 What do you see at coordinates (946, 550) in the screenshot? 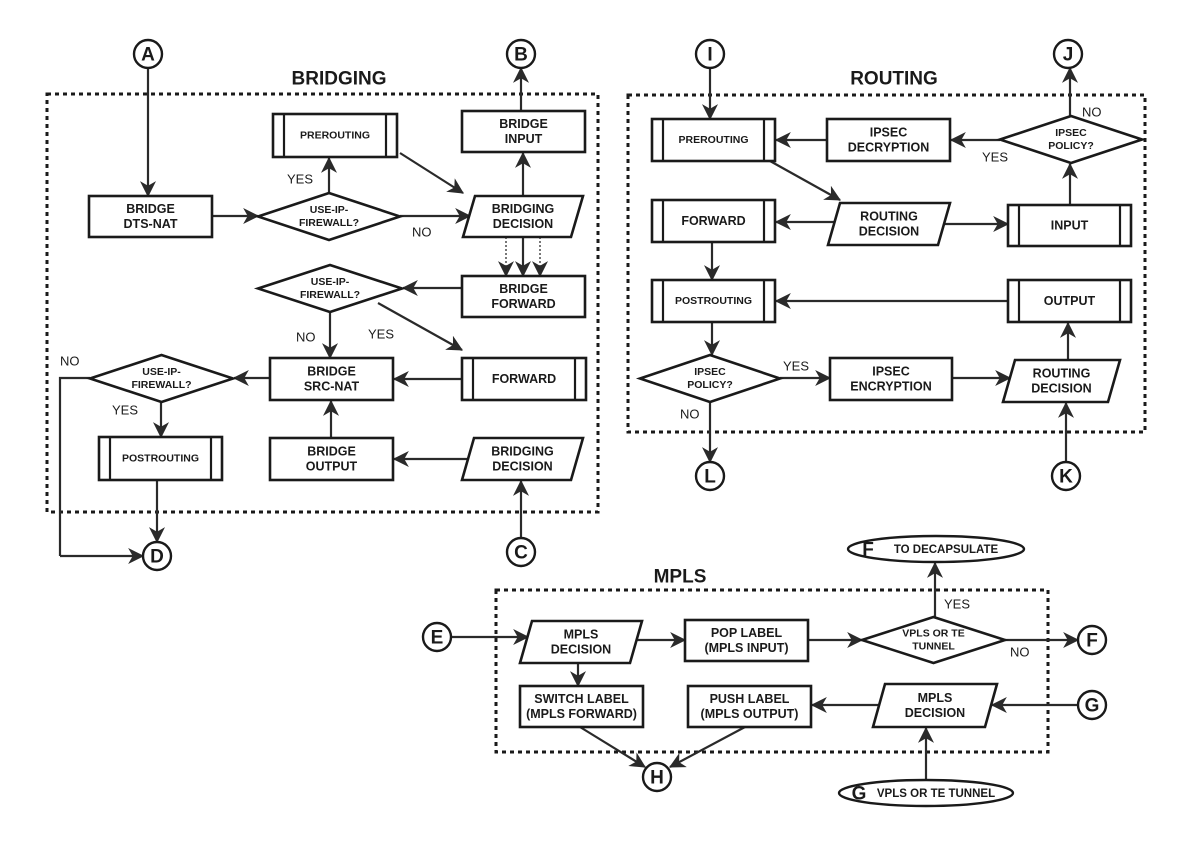
I see `terminator-text: TO DECAPSULATE` at bounding box center [946, 550].